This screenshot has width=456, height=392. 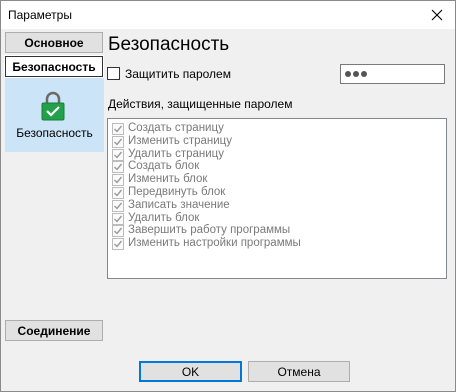 What do you see at coordinates (176, 153) in the screenshot?
I see `action-label: Удалить страницу` at bounding box center [176, 153].